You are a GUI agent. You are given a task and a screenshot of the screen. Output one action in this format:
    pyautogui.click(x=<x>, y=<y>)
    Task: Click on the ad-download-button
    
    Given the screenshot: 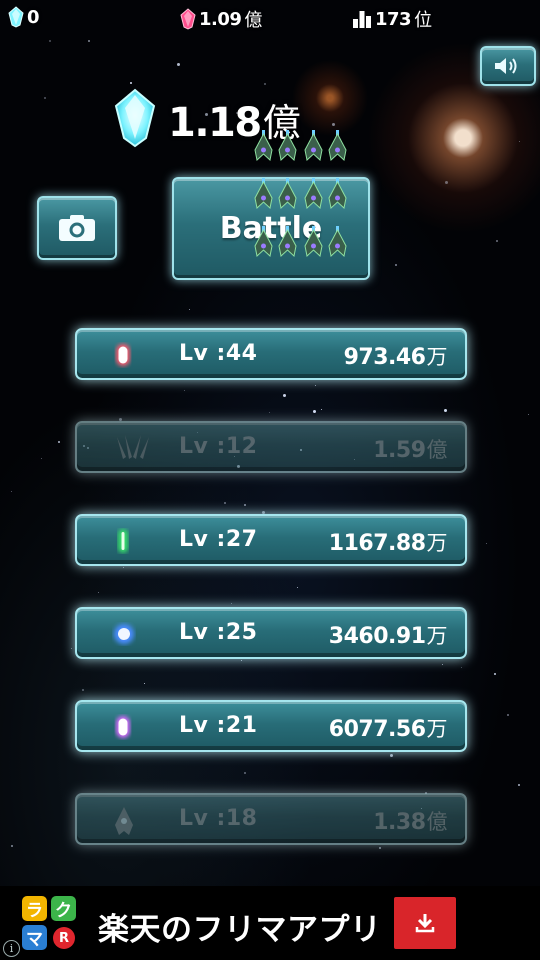 What is the action you would take?
    pyautogui.click(x=425, y=923)
    